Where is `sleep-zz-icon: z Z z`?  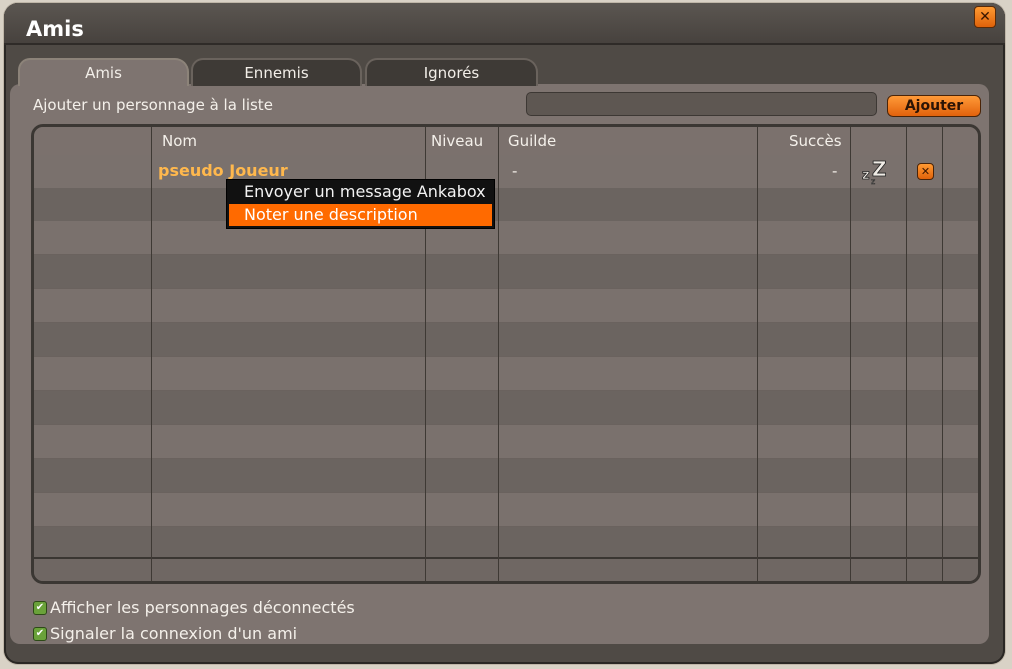
sleep-zz-icon: z Z z is located at coordinates (874, 172).